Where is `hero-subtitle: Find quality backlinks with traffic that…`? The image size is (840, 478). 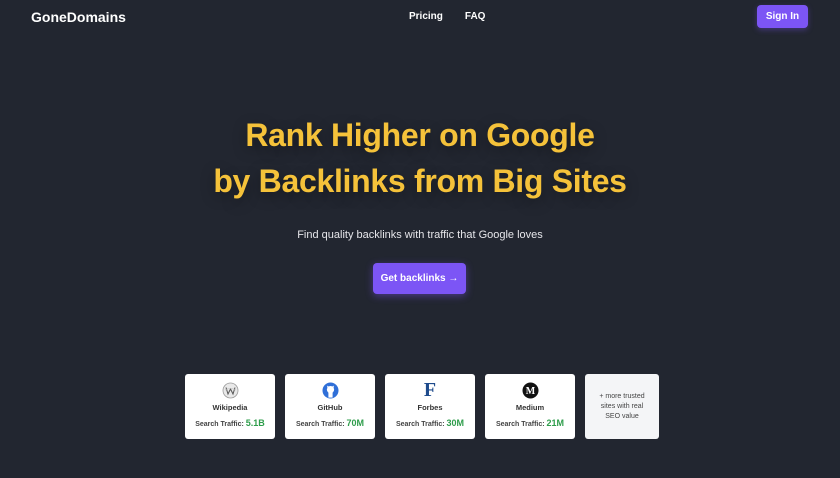 hero-subtitle: Find quality backlinks with traffic that… is located at coordinates (420, 235).